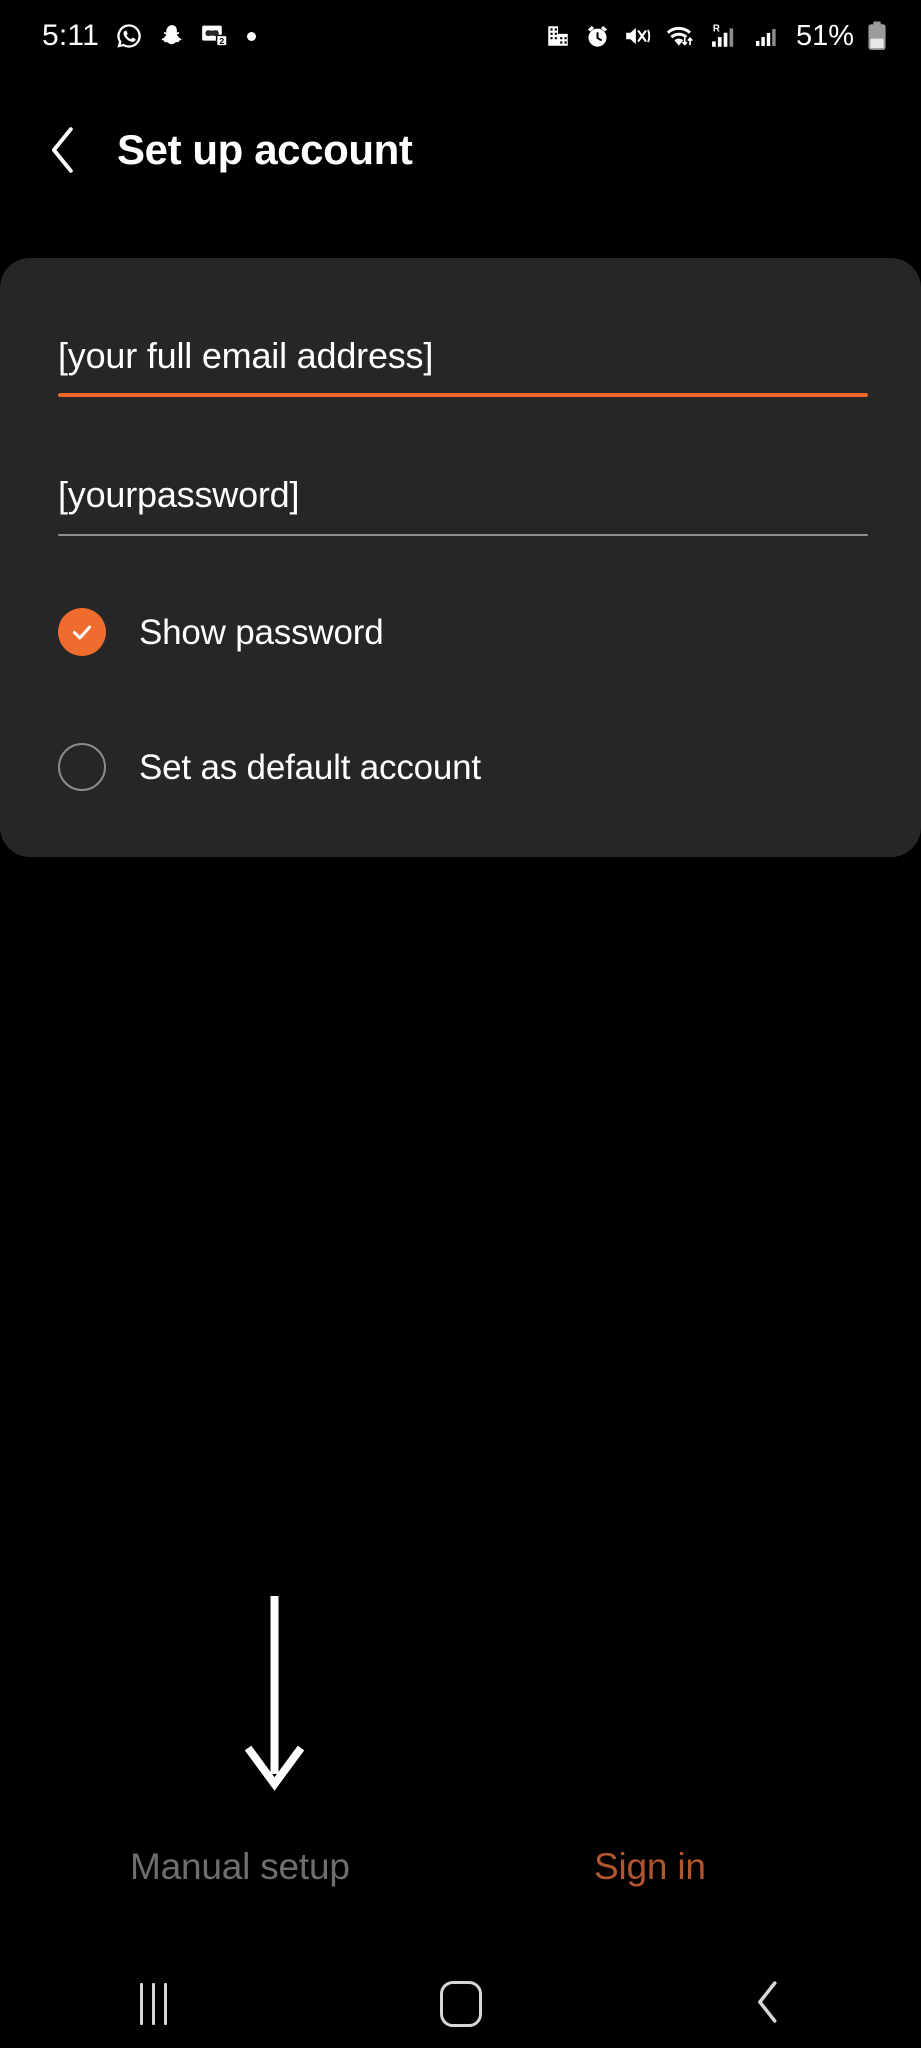 The image size is (921, 2048). I want to click on voicemail-icon: 2, so click(216, 36).